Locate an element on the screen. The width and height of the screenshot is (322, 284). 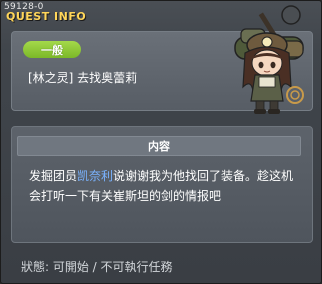
npc-name-link: 凯奈利 is located at coordinates (95, 176).